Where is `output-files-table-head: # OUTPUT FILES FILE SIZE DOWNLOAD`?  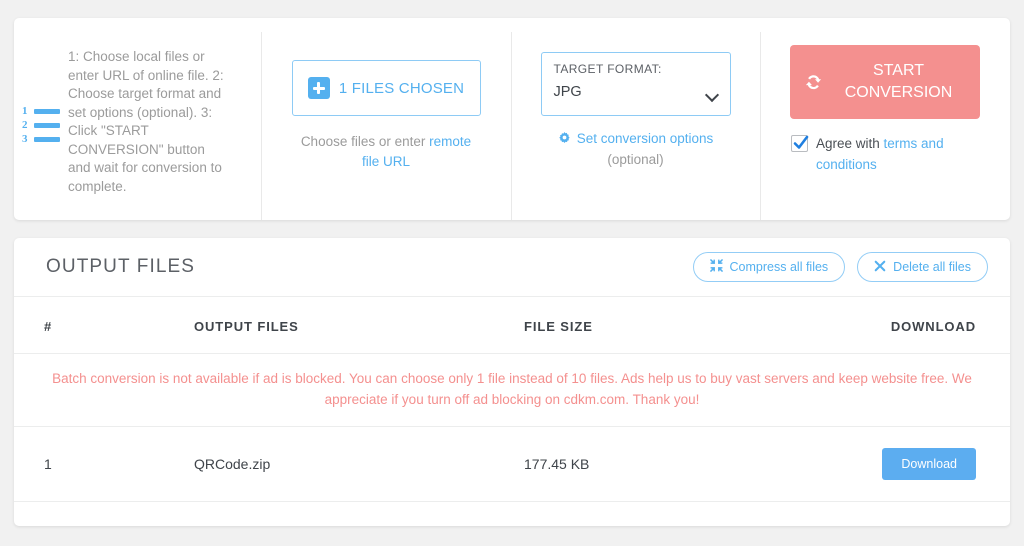
output-files-table-head: # OUTPUT FILES FILE SIZE DOWNLOAD is located at coordinates (512, 325).